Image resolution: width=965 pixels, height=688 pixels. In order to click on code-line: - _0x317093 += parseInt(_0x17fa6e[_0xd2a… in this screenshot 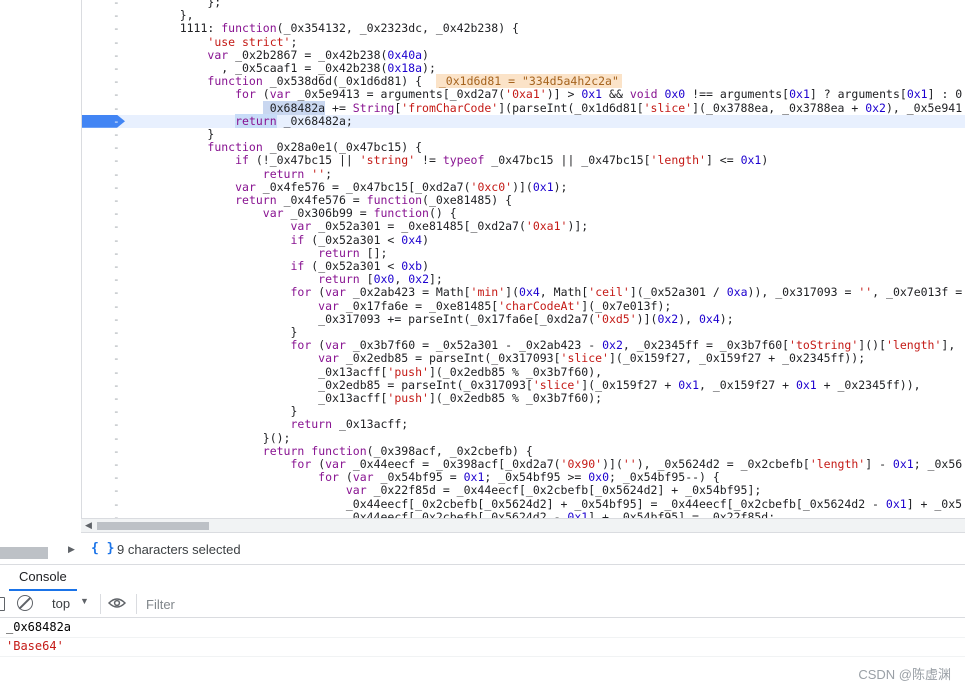, I will do `click(523, 319)`.